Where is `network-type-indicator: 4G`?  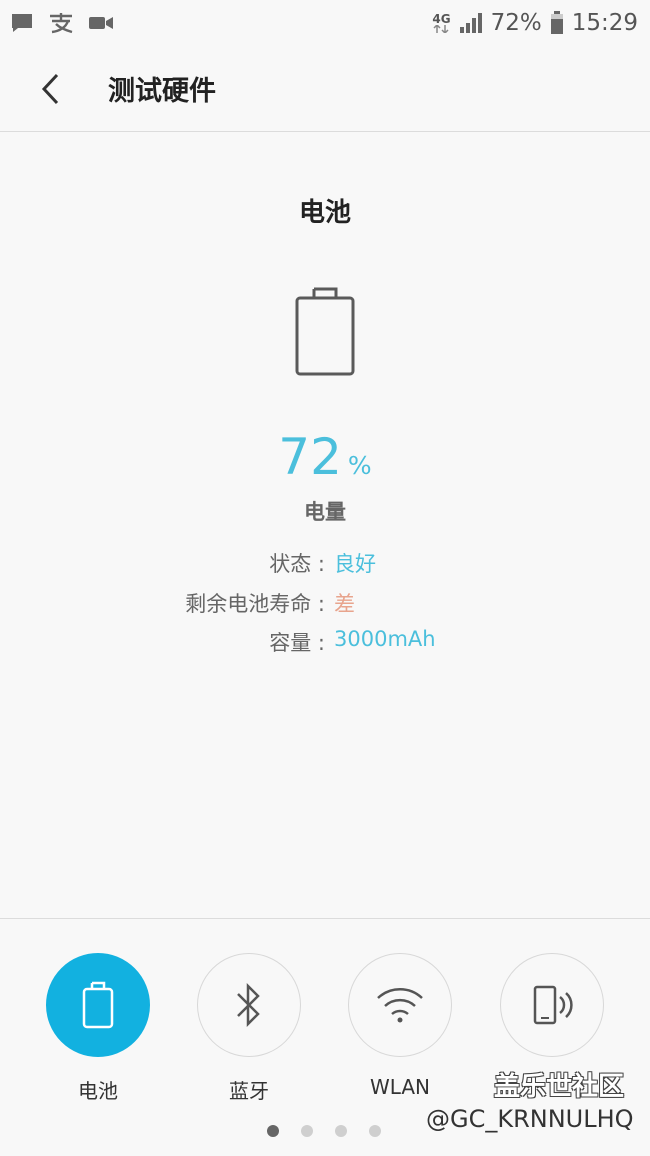
network-type-indicator: 4G is located at coordinates (441, 23).